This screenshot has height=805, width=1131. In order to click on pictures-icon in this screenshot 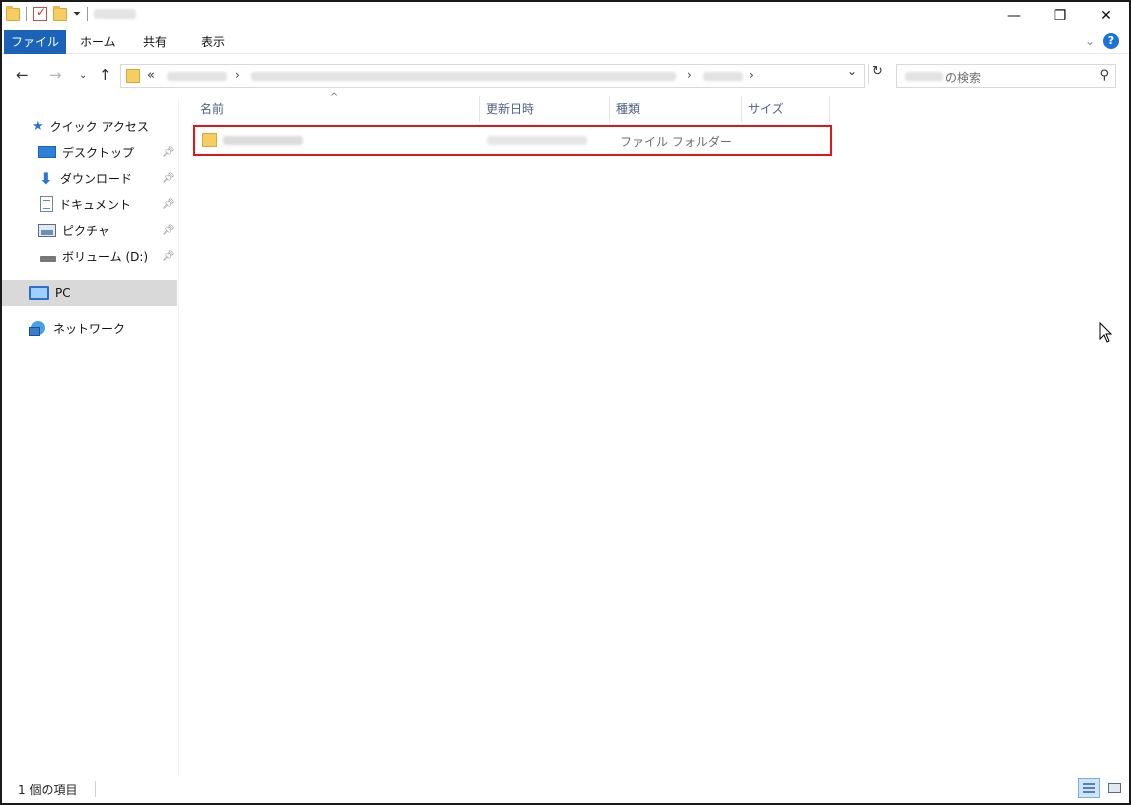, I will do `click(47, 230)`.